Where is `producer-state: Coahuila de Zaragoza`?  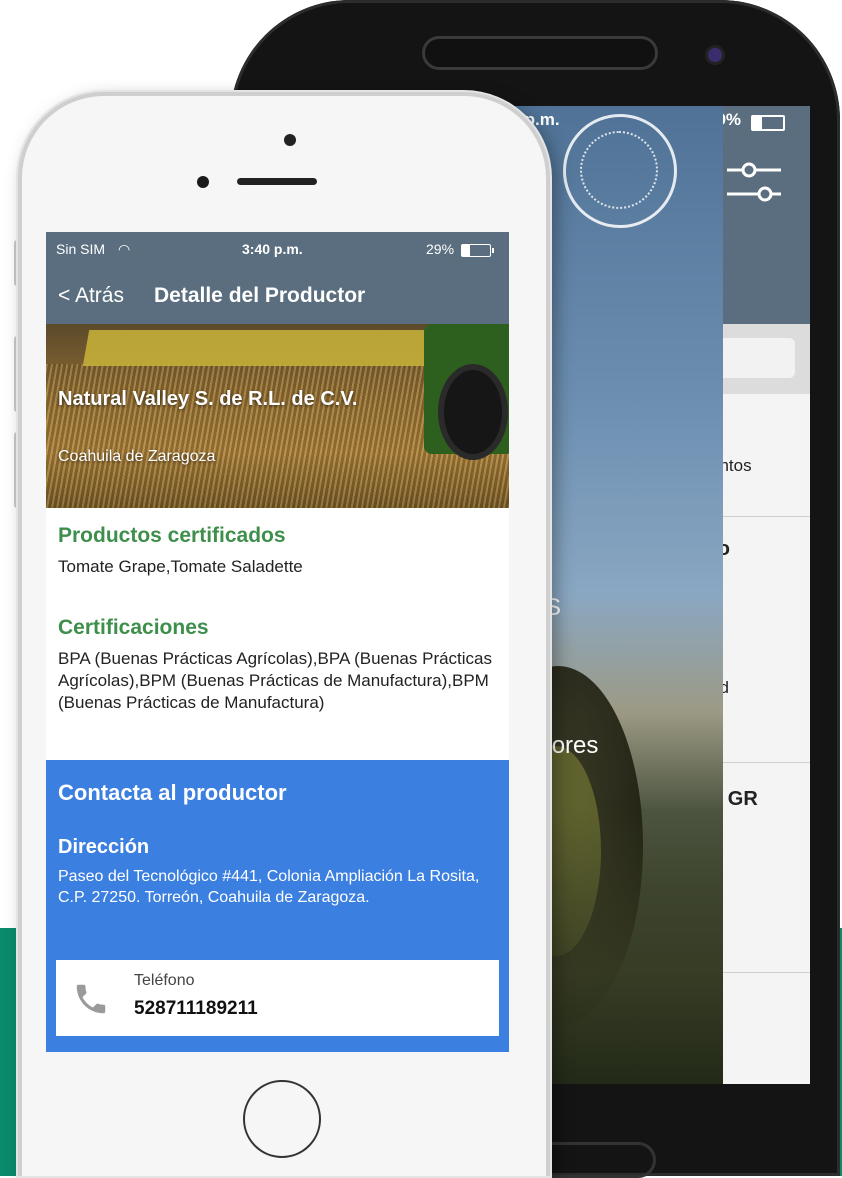
producer-state: Coahuila de Zaragoza is located at coordinates (137, 456).